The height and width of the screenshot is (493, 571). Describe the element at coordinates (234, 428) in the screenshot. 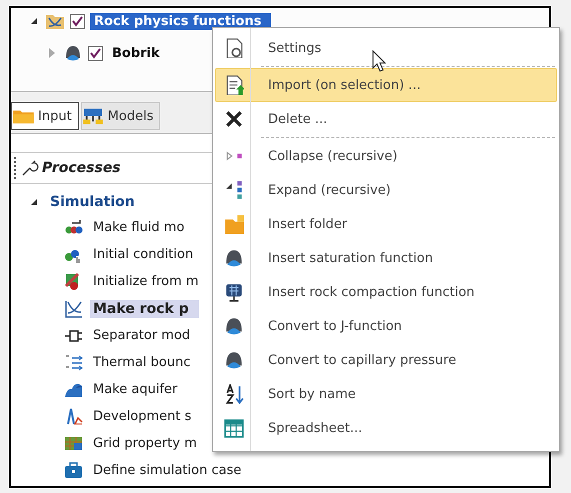

I see `table-icon` at that location.